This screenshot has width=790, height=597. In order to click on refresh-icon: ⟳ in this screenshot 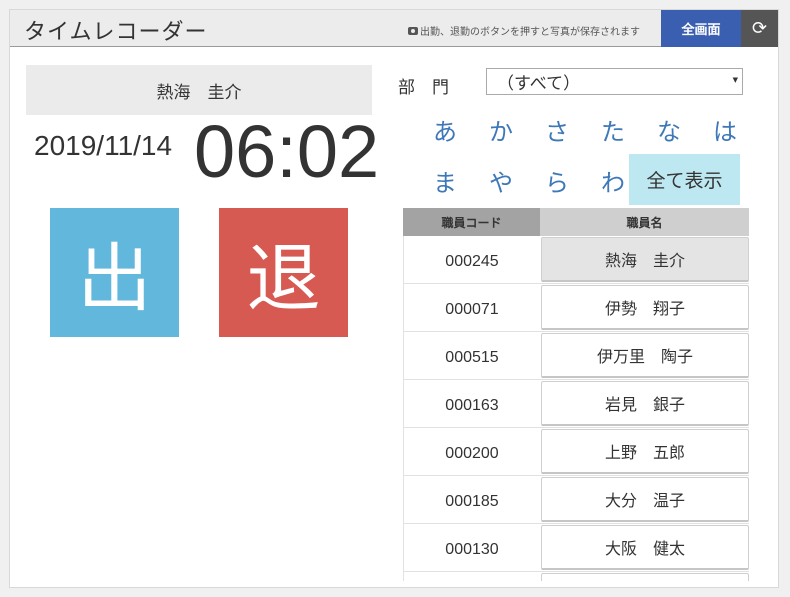, I will do `click(759, 28)`.